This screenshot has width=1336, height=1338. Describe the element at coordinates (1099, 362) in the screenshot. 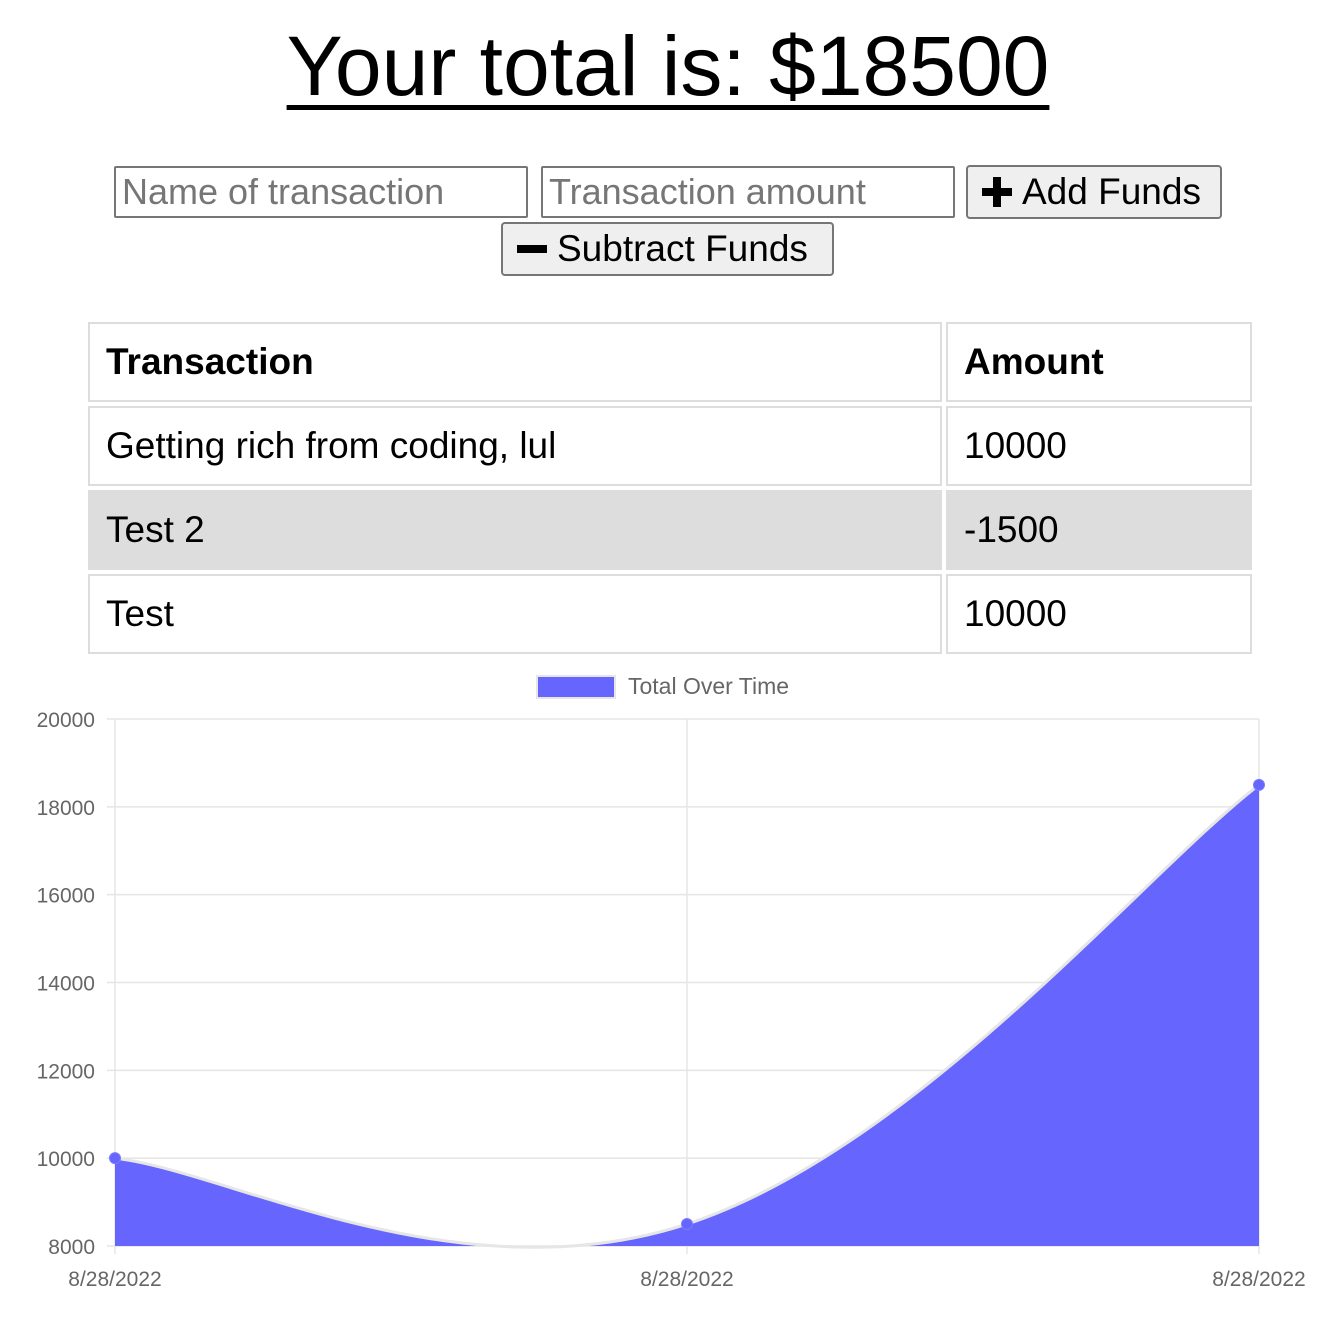

I see `header-amount: Amount` at that location.